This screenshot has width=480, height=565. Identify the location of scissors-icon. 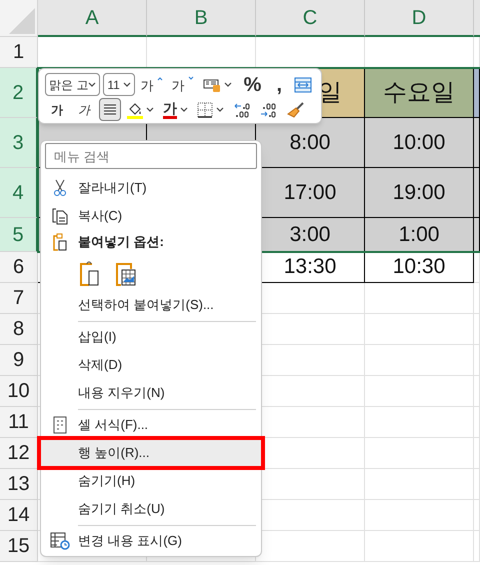
(59, 188).